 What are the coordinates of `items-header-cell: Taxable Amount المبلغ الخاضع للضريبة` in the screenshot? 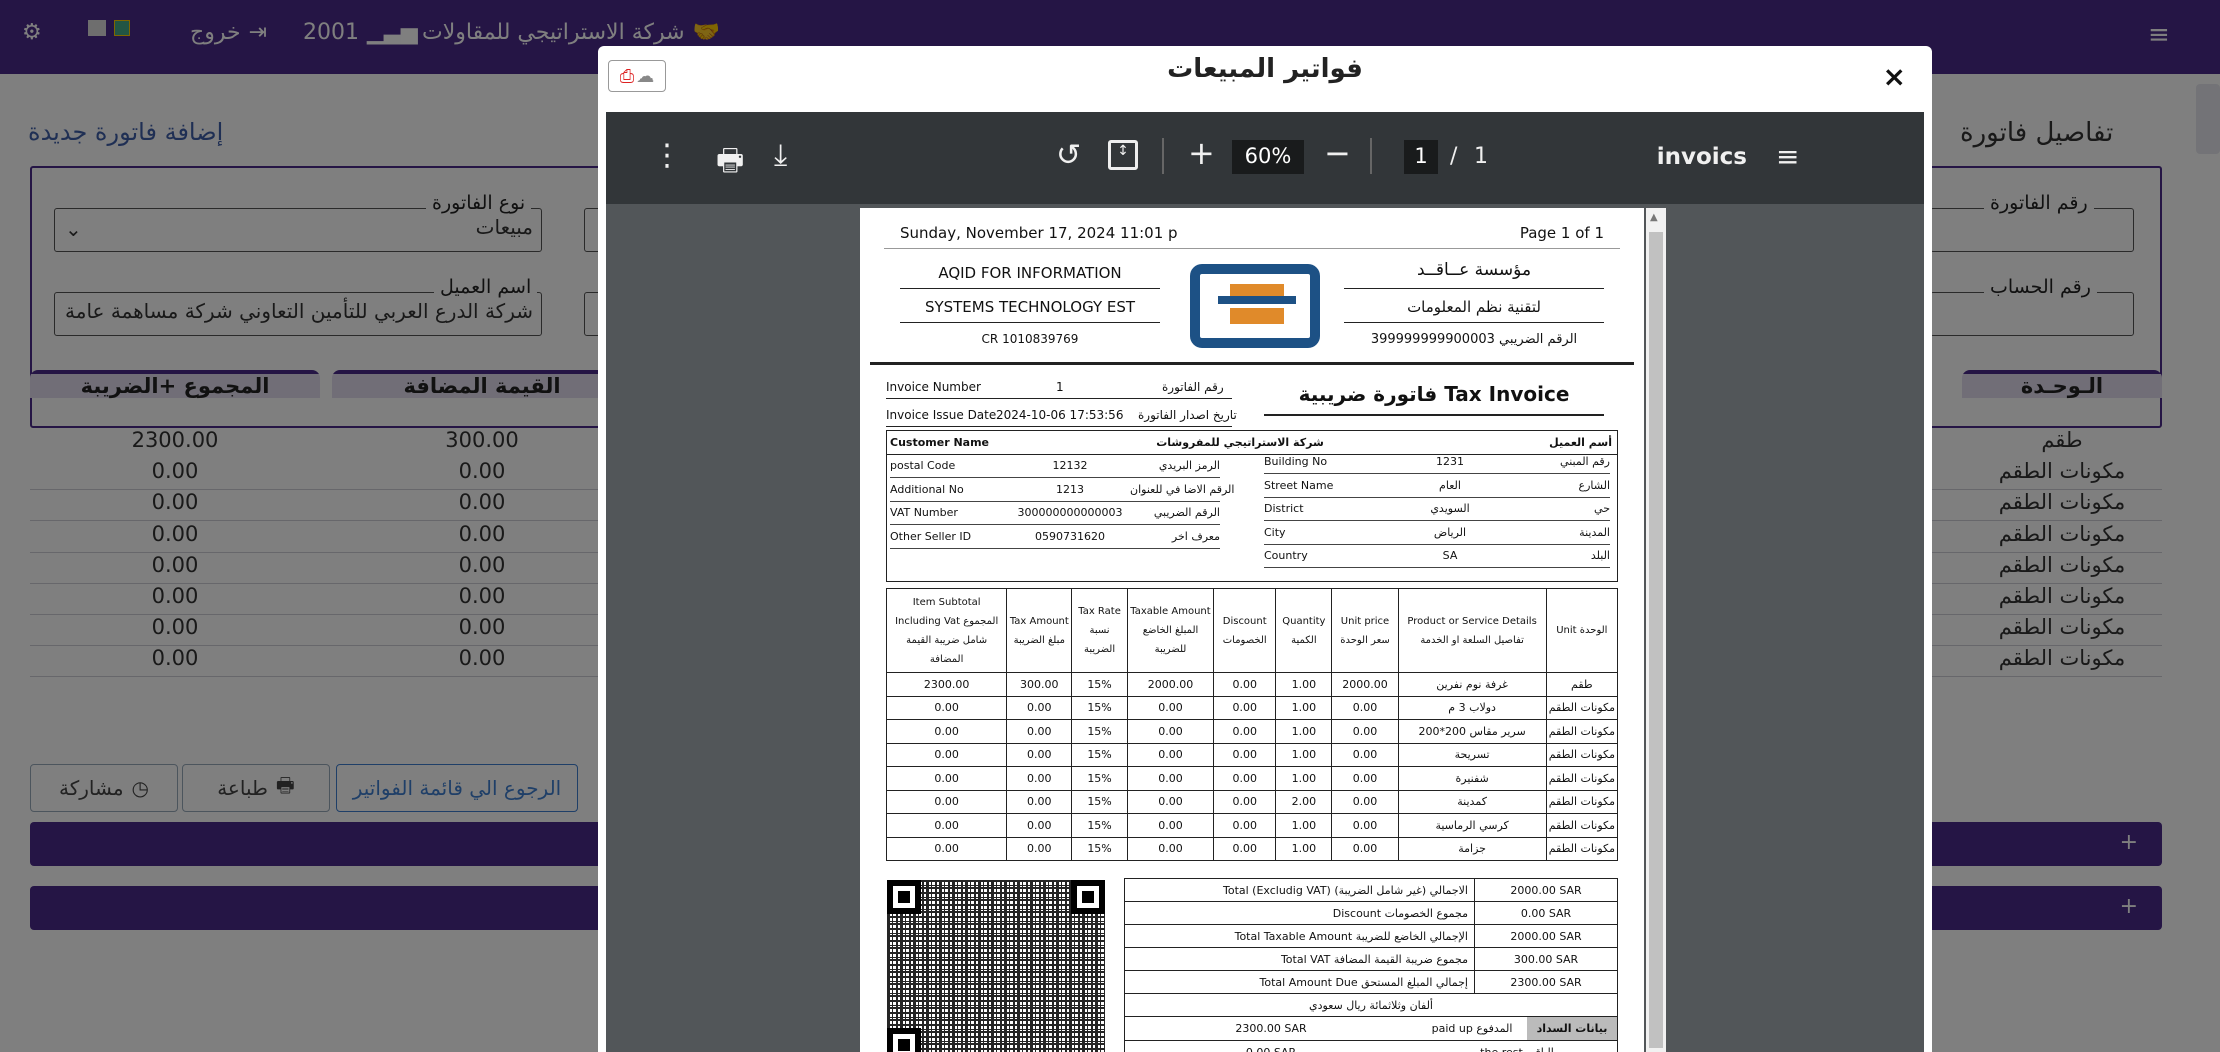 It's located at (1170, 630).